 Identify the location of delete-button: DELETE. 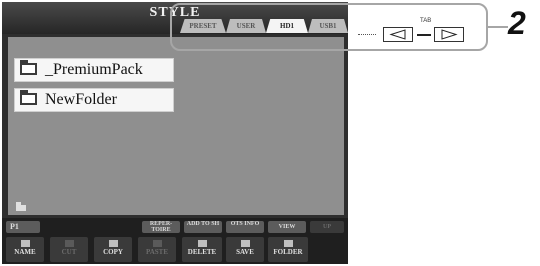
(202, 249).